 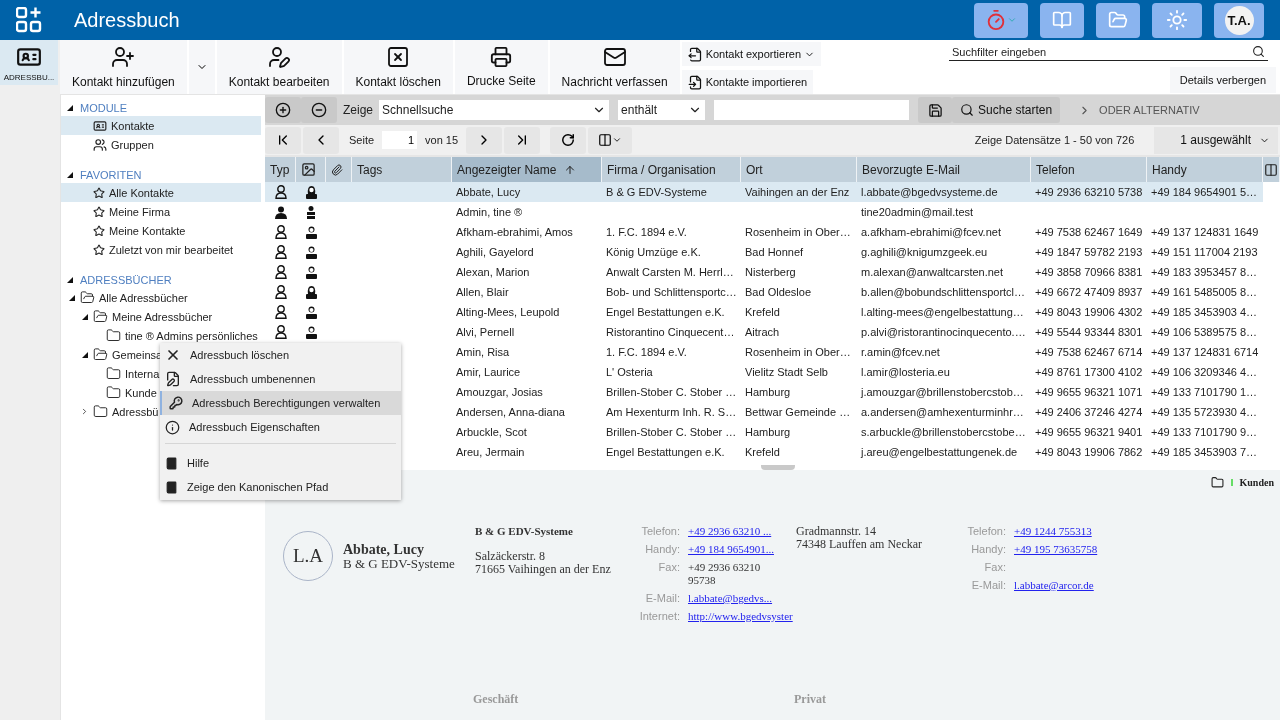 I want to click on table-cell-text: Engel Bestattungen e.K., so click(x=665, y=452).